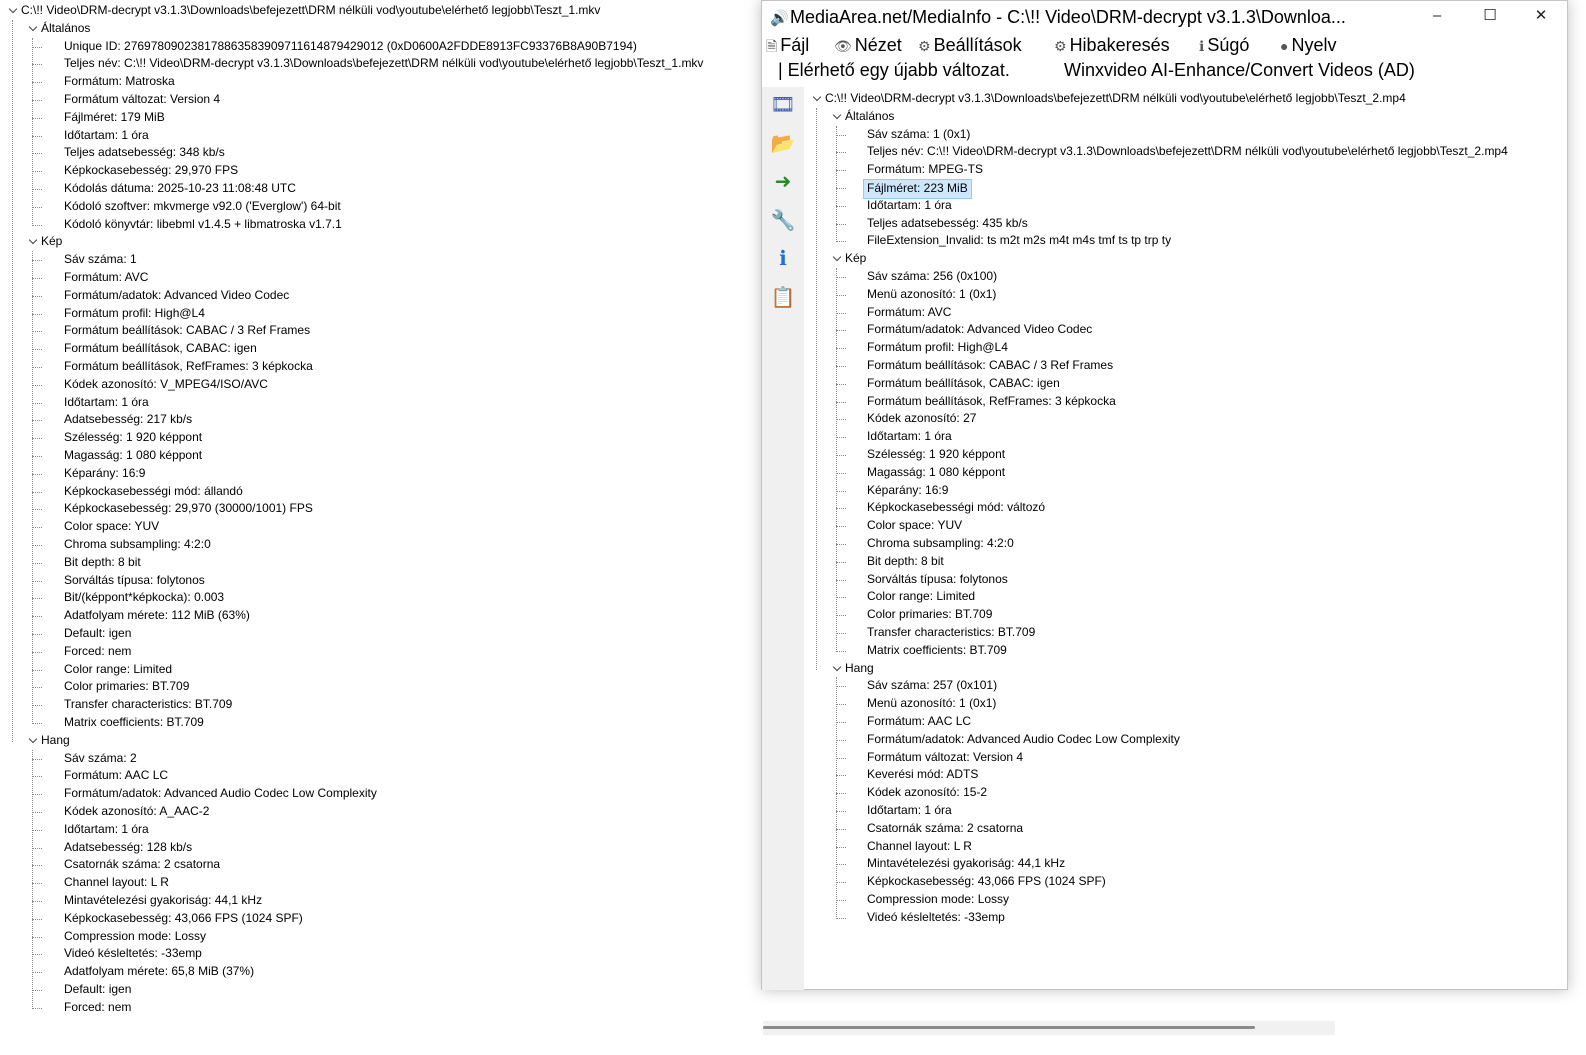 The width and height of the screenshot is (1586, 1055). What do you see at coordinates (1009, 1027) in the screenshot?
I see `scrollbar-thumb` at bounding box center [1009, 1027].